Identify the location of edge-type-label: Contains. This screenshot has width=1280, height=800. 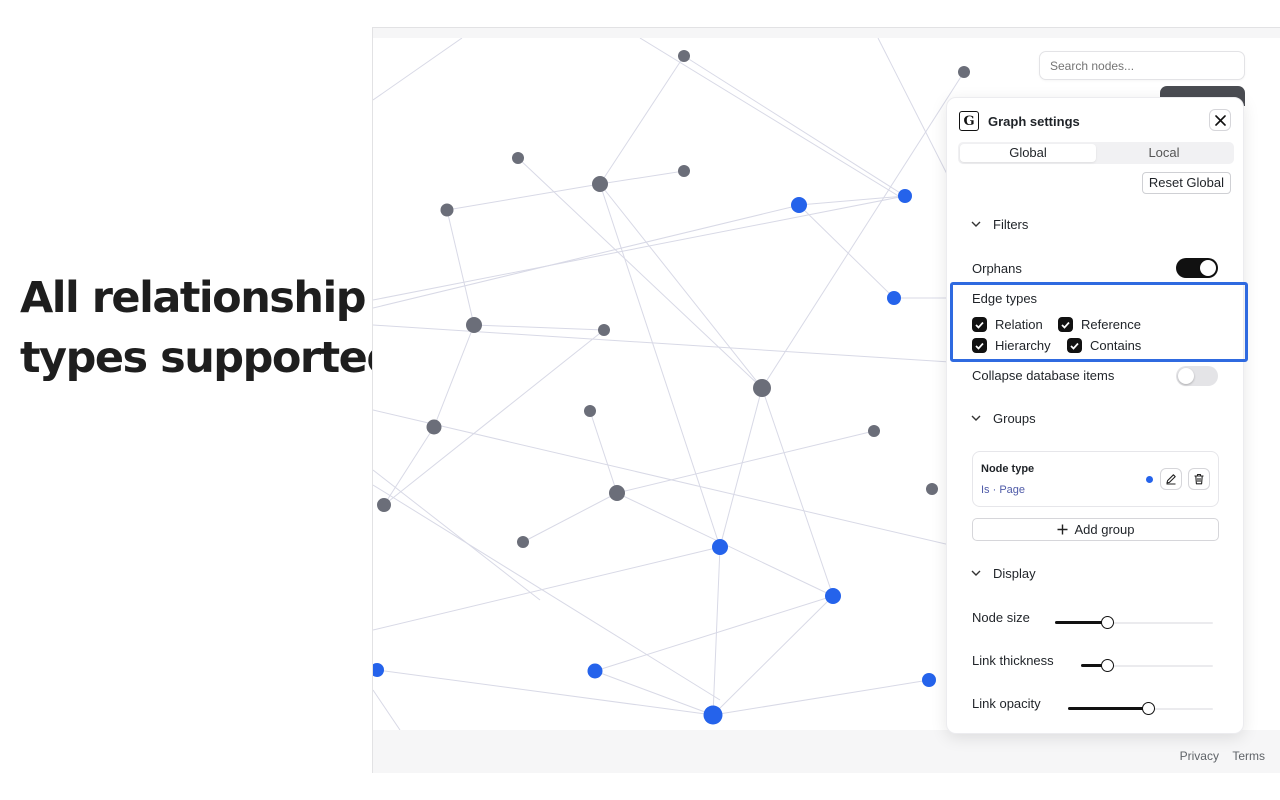
(1116, 345).